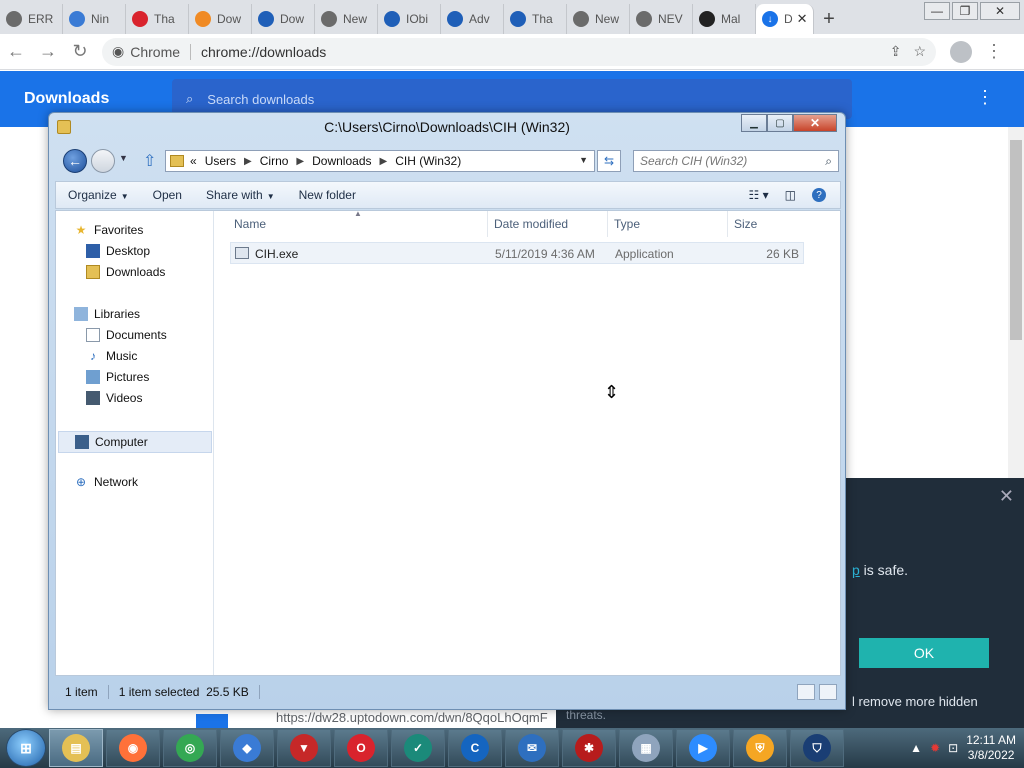  Describe the element at coordinates (703, 748) in the screenshot. I see `taskbar-app-zoom: ▶` at that location.